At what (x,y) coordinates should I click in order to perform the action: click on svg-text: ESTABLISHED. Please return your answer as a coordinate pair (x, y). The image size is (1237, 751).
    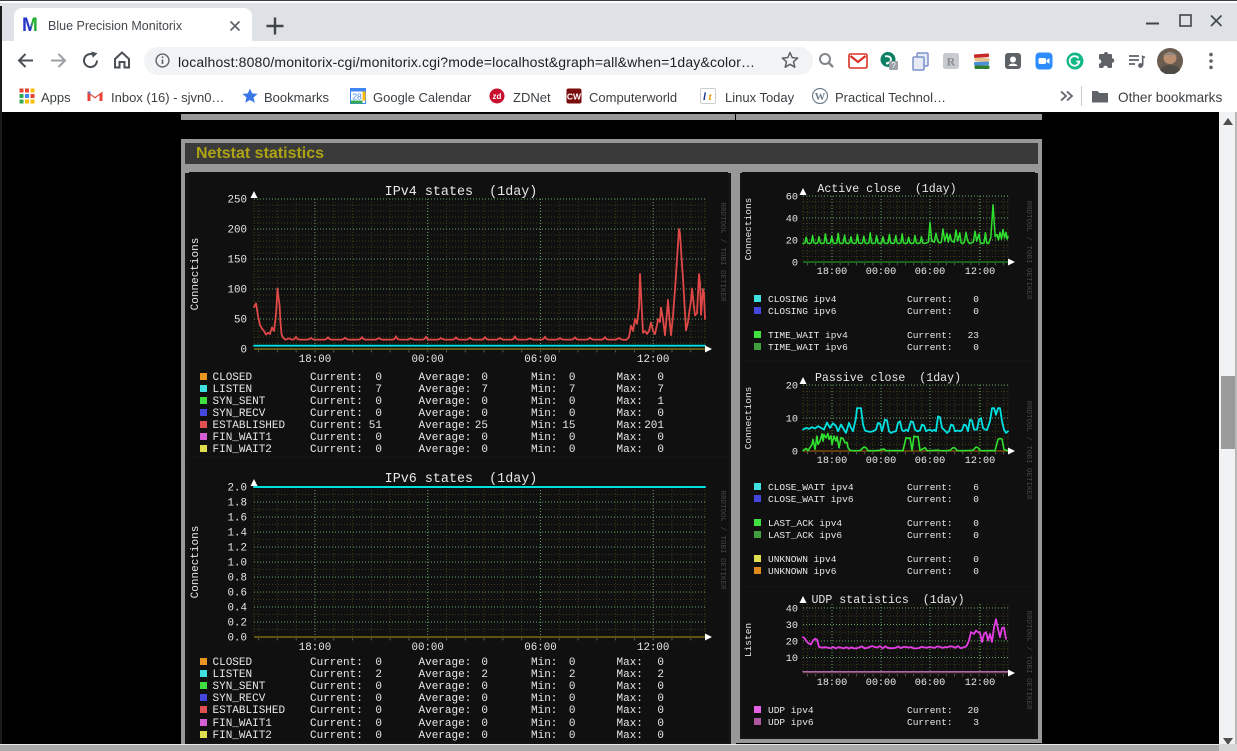
    Looking at the image, I should click on (249, 426).